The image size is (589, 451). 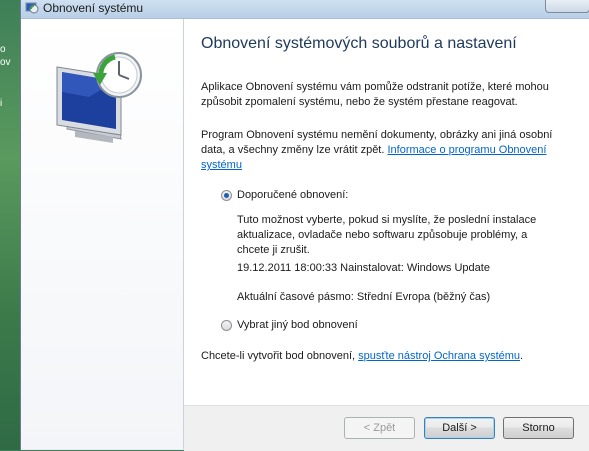 I want to click on next-button: Další >, so click(x=459, y=428).